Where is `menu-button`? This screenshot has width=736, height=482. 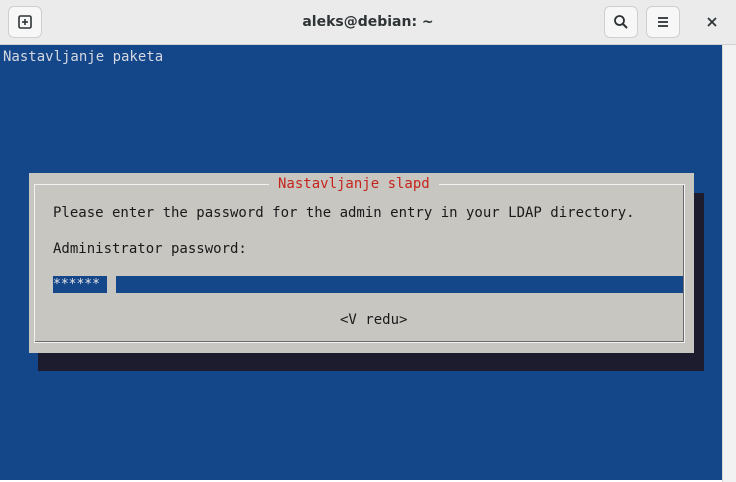
menu-button is located at coordinates (663, 22).